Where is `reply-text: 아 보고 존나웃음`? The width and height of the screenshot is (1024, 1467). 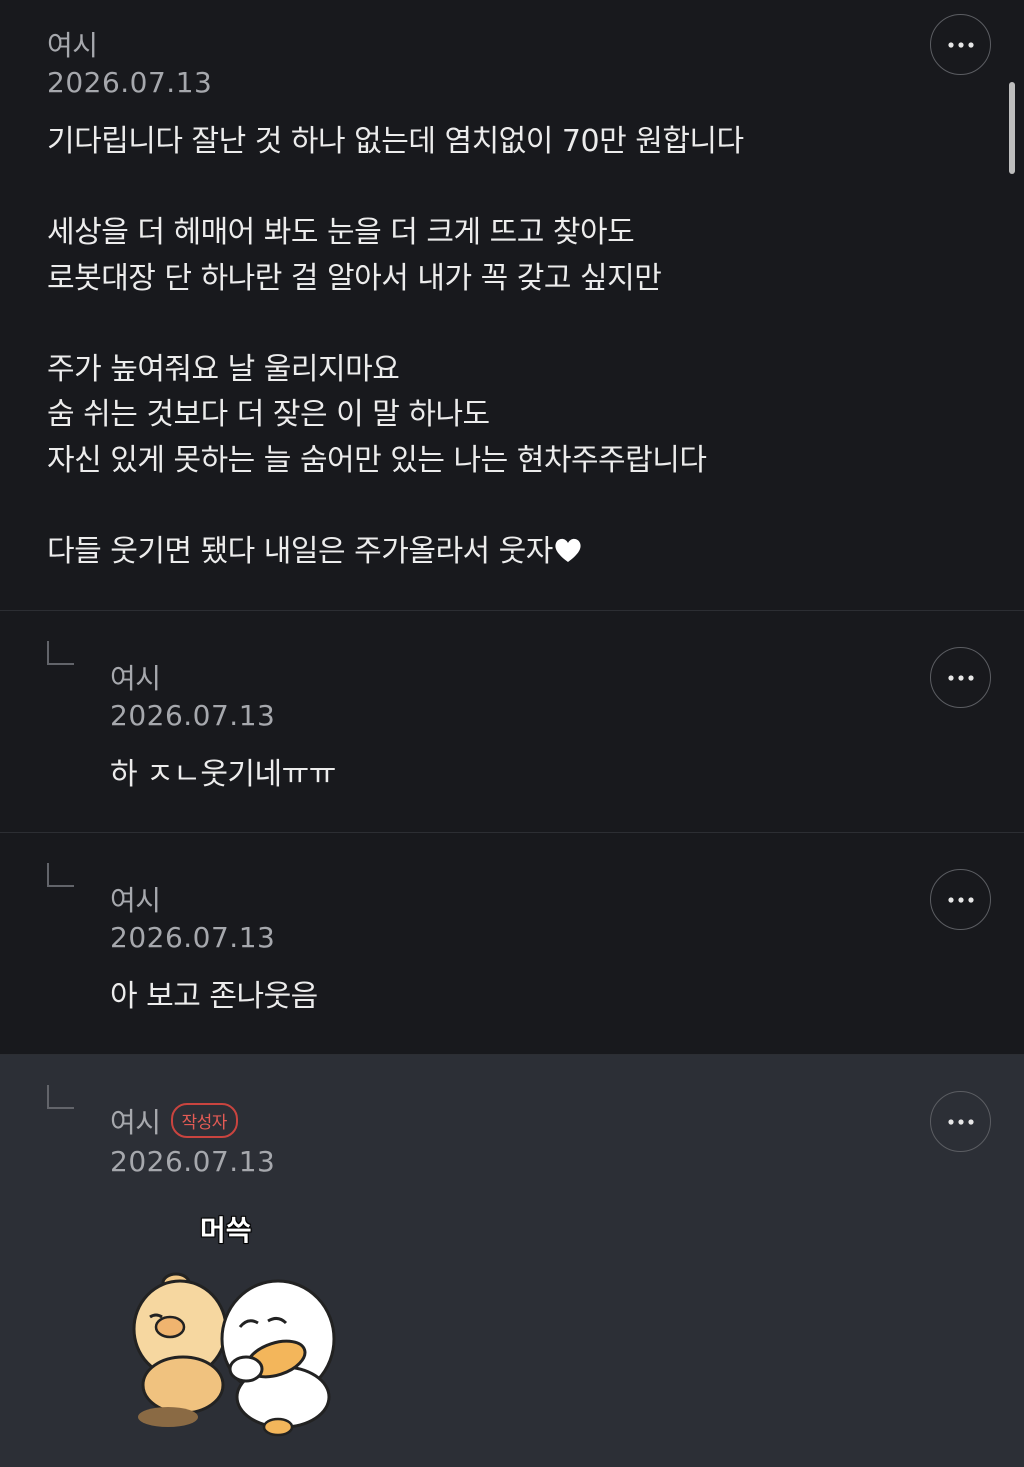 reply-text: 아 보고 존나웃음 is located at coordinates (214, 996).